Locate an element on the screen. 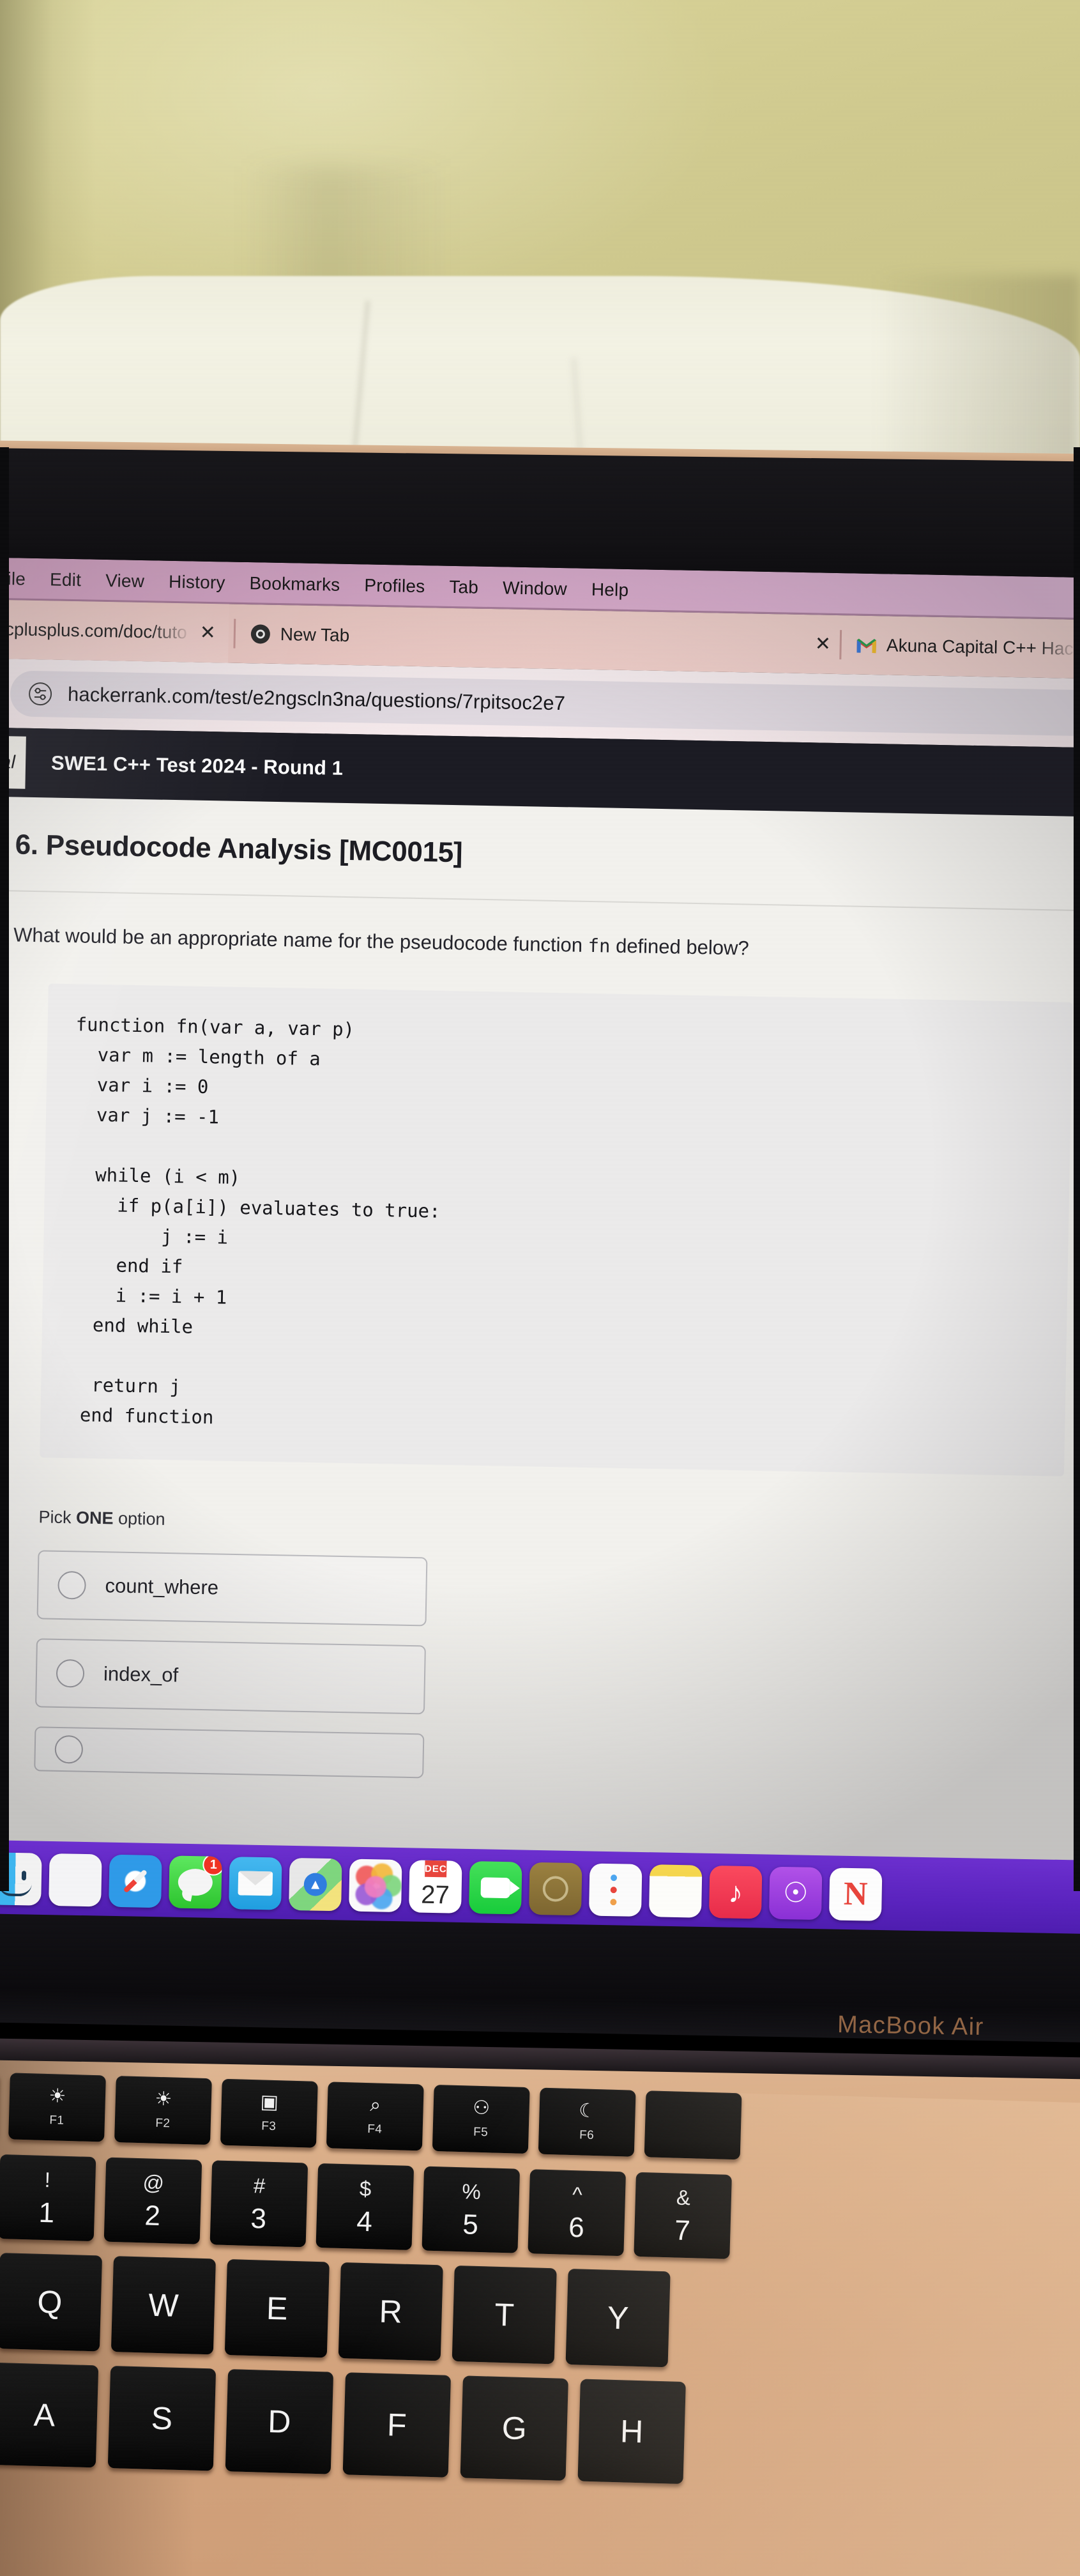 The height and width of the screenshot is (2576, 1080). keyboard-home-row: A S D F G H is located at coordinates (349, 2422).